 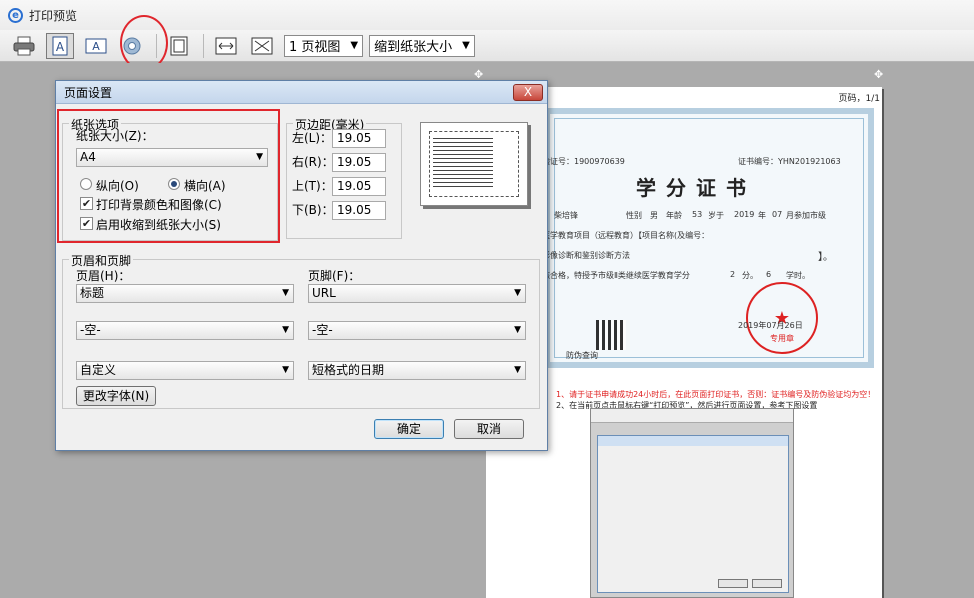 I want to click on cert-hours: 6, so click(x=769, y=274).